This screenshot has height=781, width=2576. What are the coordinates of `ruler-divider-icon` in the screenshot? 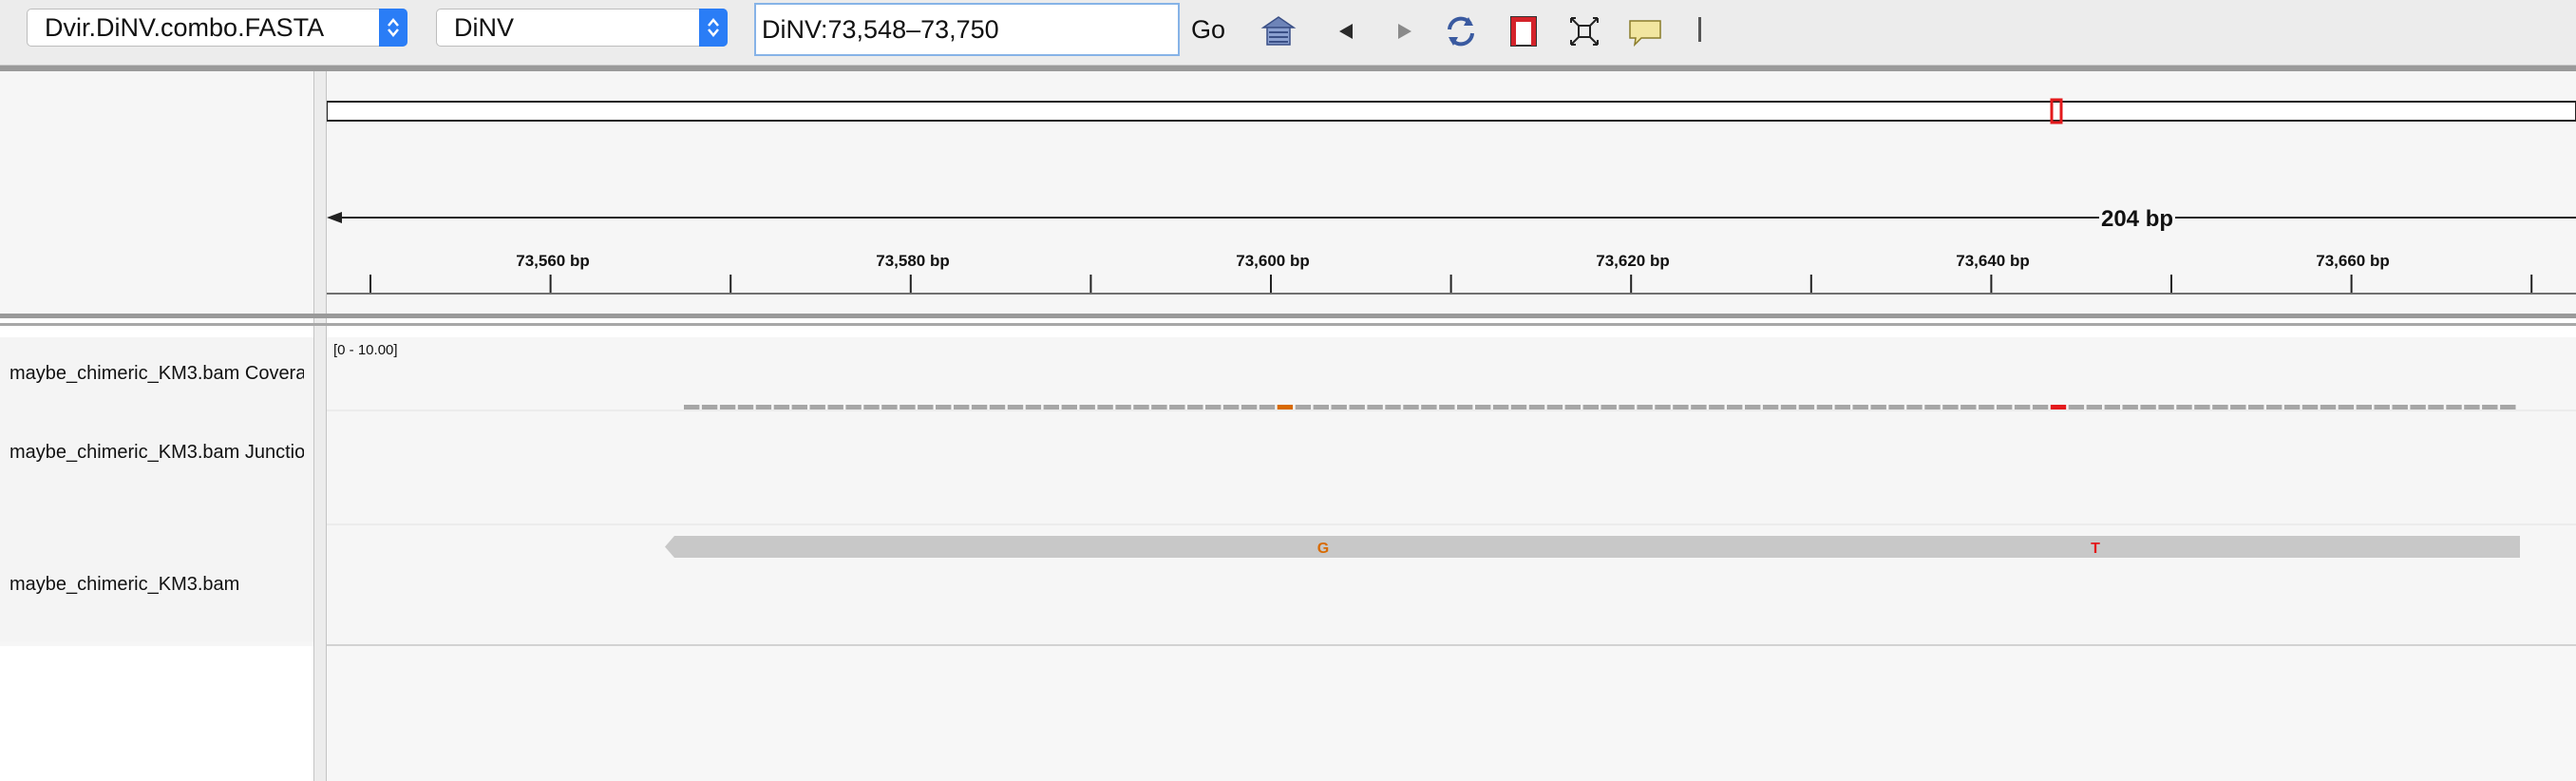 It's located at (1710, 31).